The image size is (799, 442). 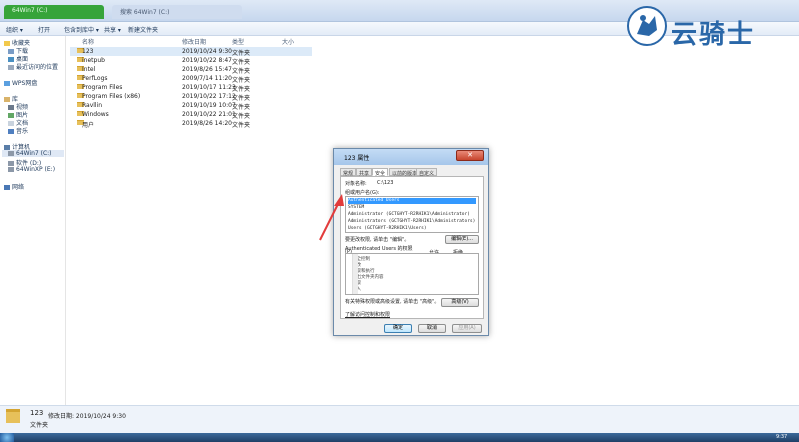 What do you see at coordinates (44, 29) in the screenshot?
I see `open-button: 打开` at bounding box center [44, 29].